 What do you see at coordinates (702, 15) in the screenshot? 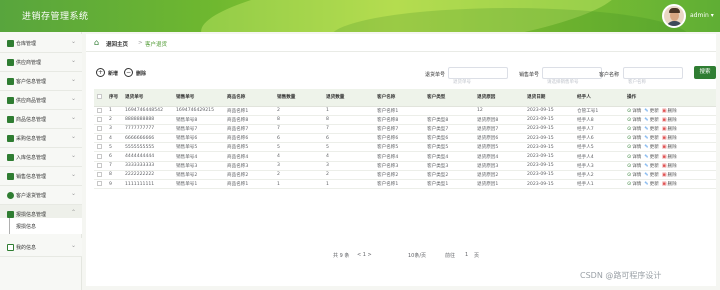
I see `user-menu-toggle: admin ▾` at bounding box center [702, 15].